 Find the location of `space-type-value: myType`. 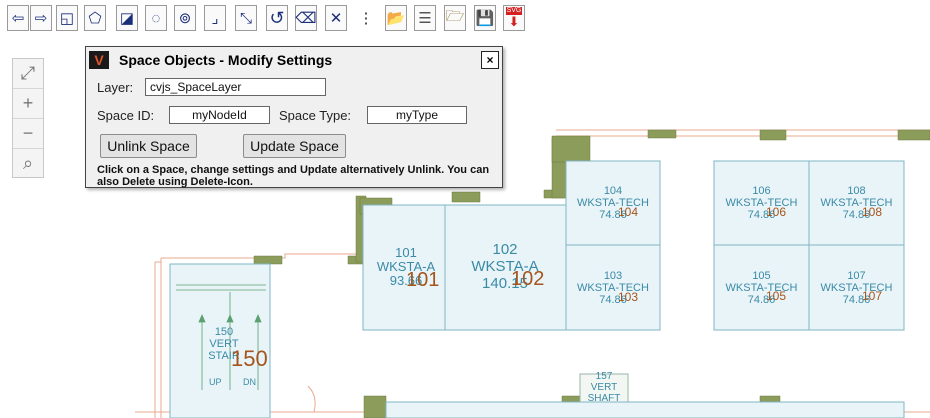

space-type-value: myType is located at coordinates (416, 115).